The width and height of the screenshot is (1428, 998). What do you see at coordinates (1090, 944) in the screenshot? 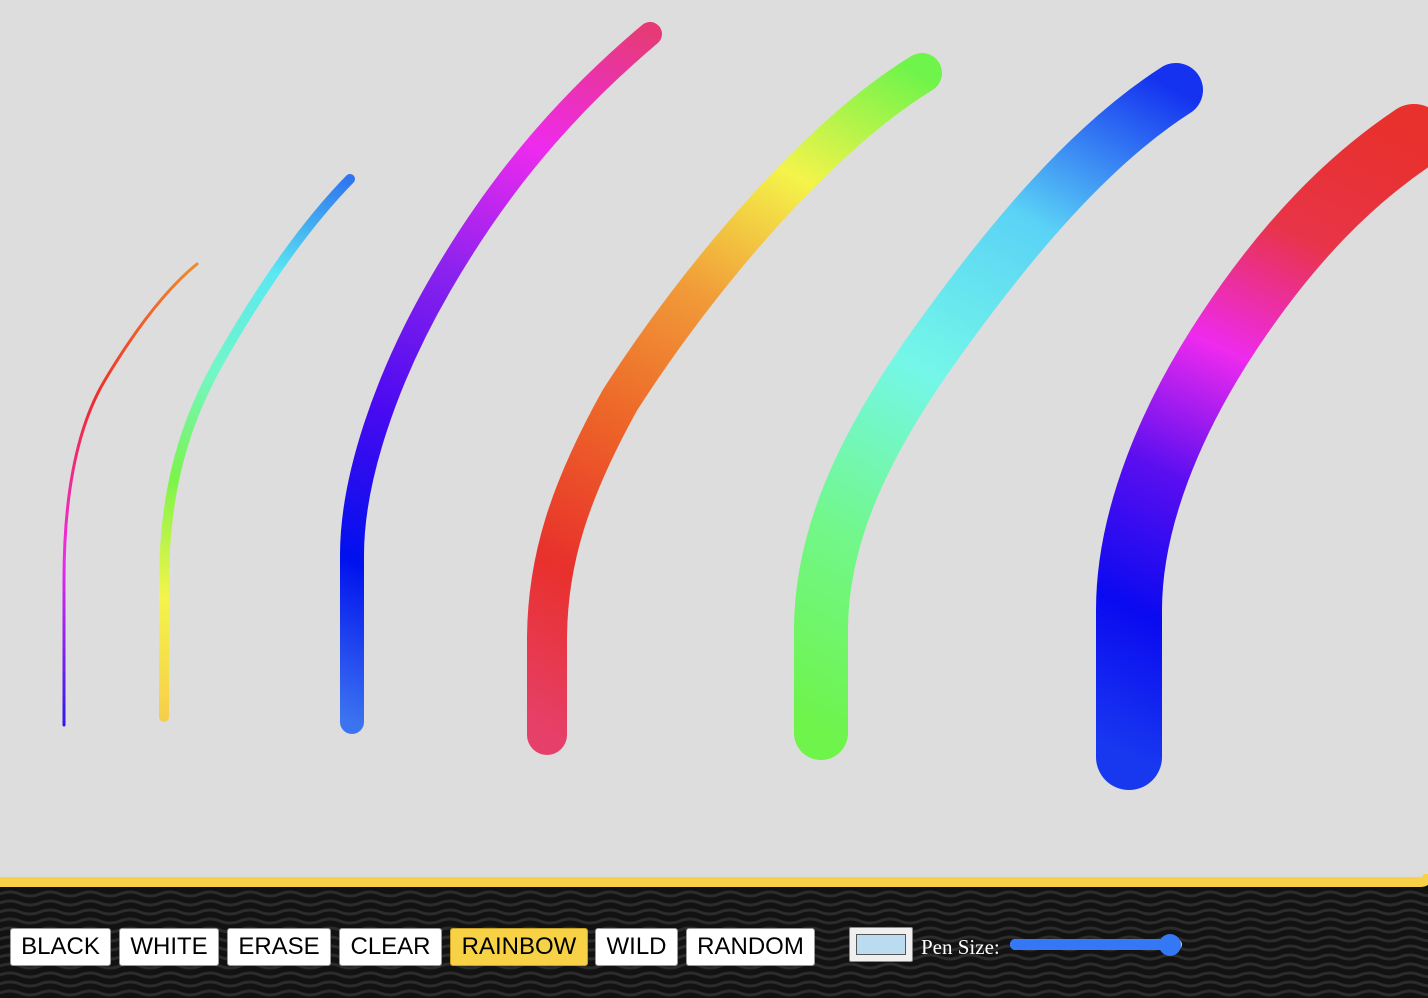
I see `slider-fill` at bounding box center [1090, 944].